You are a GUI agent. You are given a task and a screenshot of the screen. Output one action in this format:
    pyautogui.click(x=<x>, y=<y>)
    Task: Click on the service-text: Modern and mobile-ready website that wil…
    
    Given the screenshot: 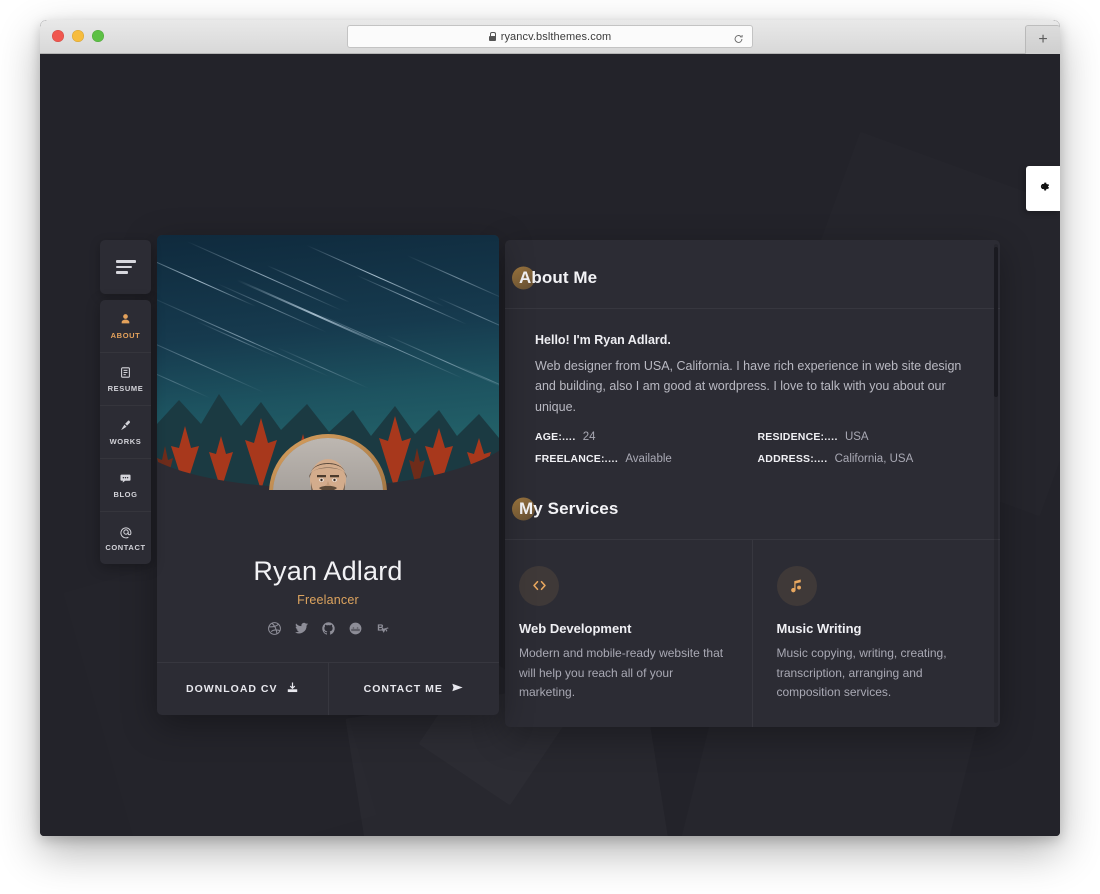 What is the action you would take?
    pyautogui.click(x=621, y=672)
    